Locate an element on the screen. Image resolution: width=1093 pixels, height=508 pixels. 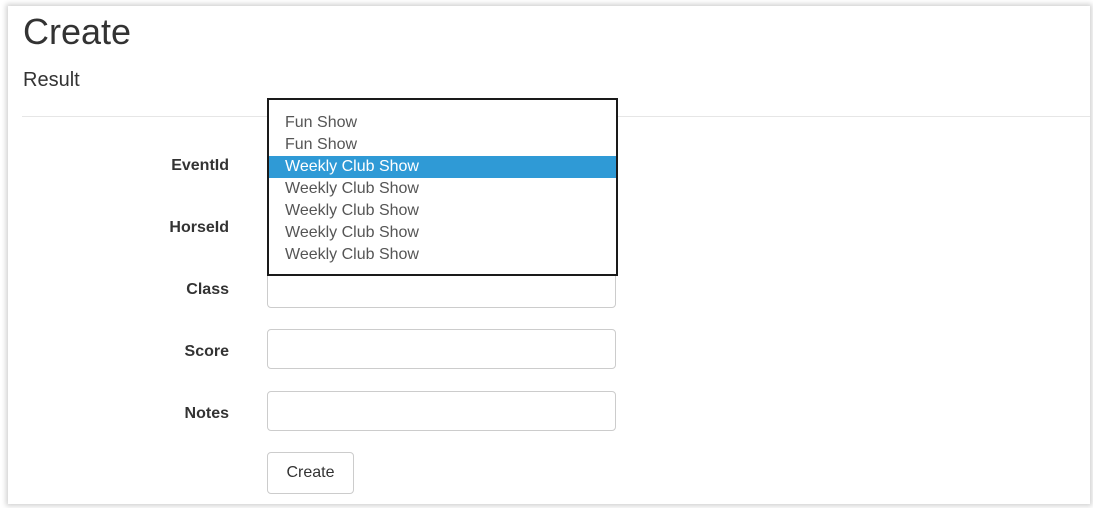
score-input is located at coordinates (441, 349).